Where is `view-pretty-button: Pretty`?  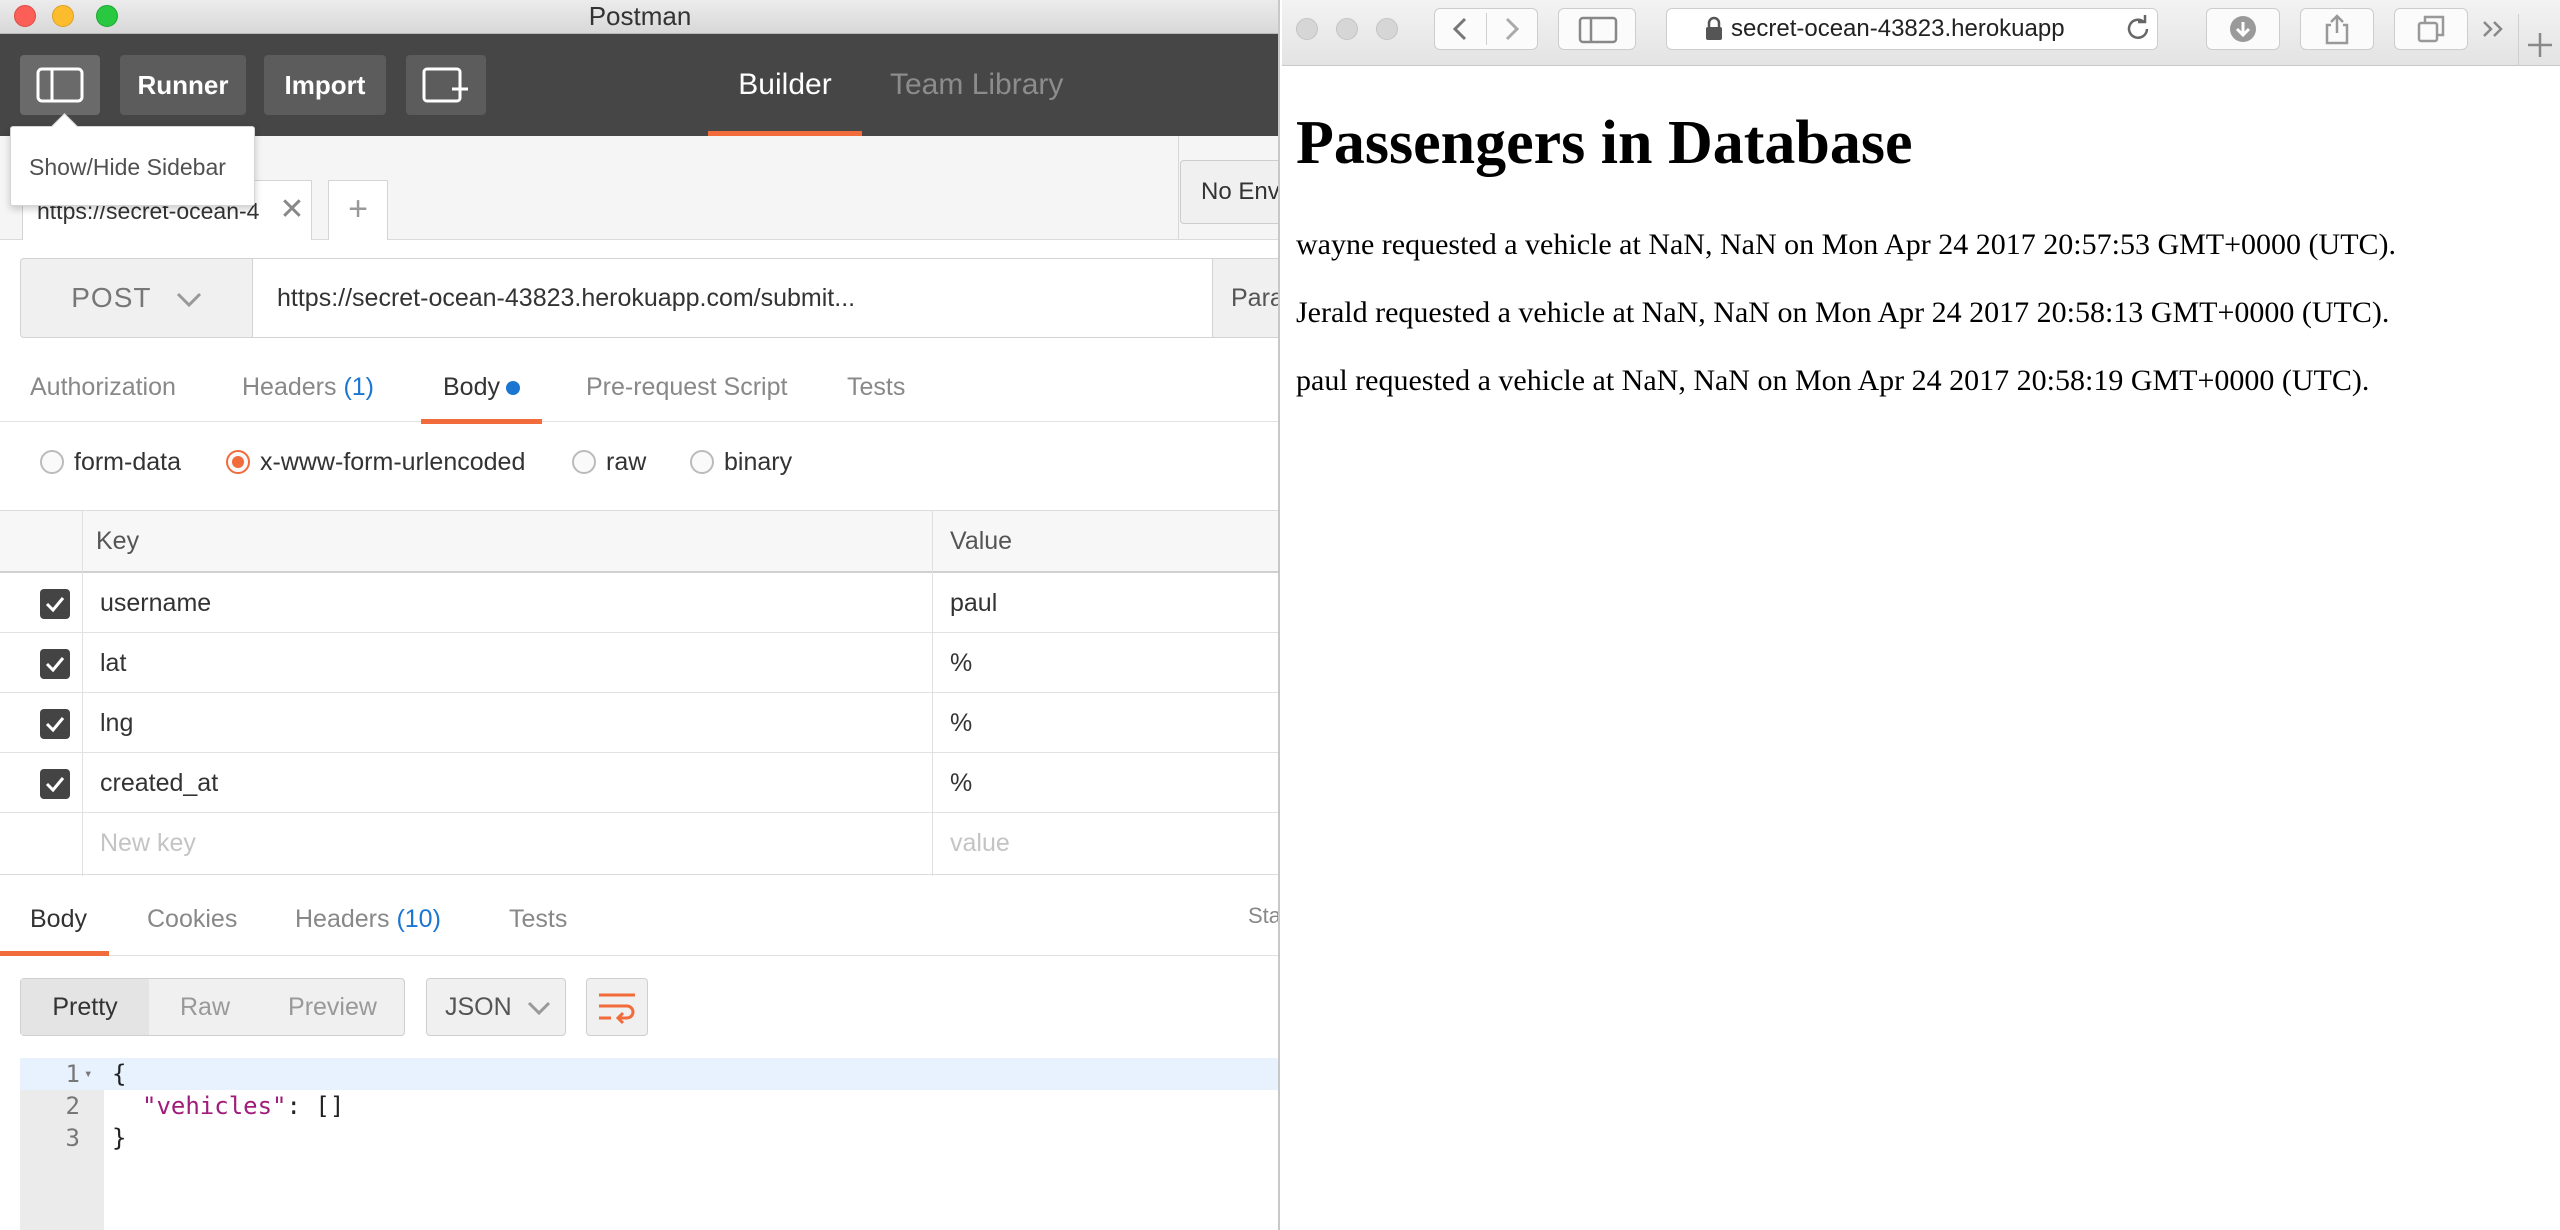 view-pretty-button: Pretty is located at coordinates (85, 1007).